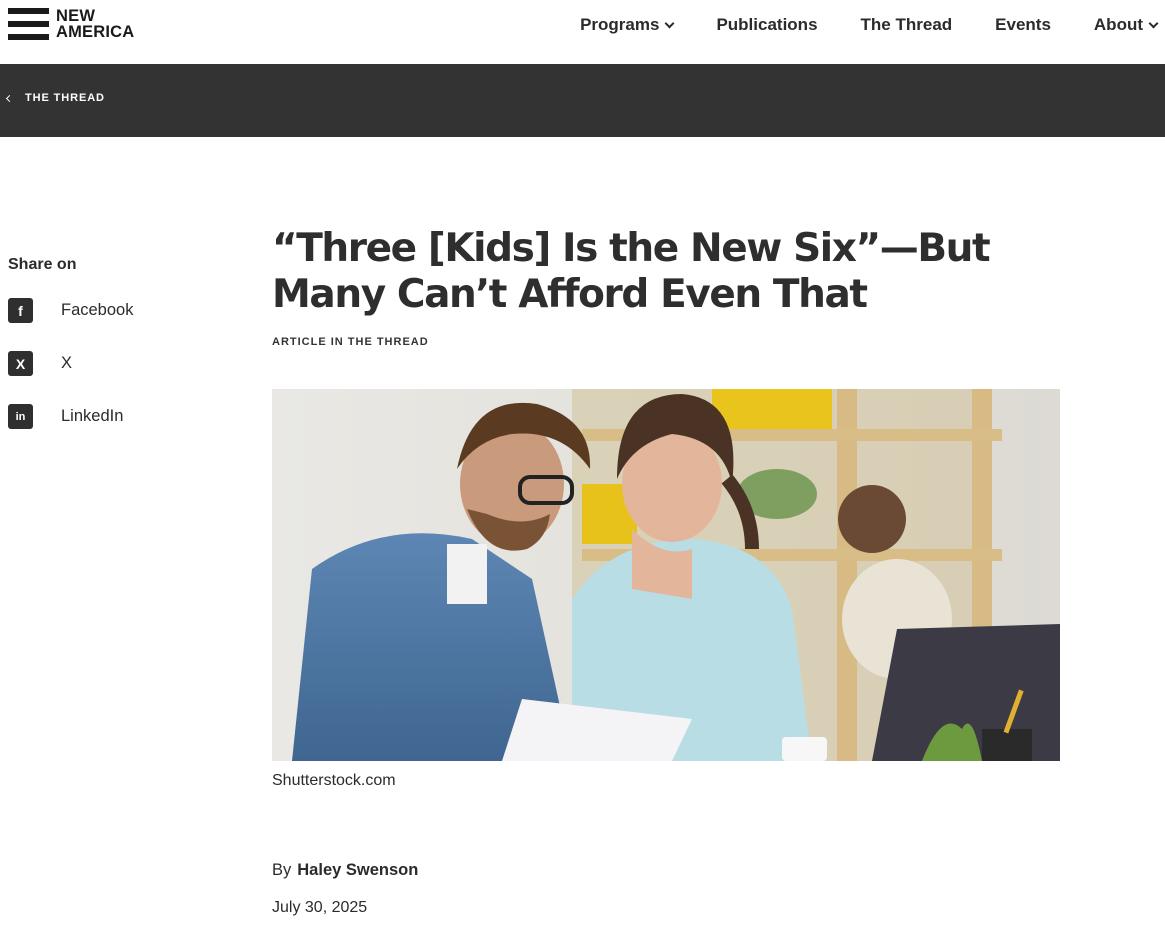 This screenshot has height=927, width=1165. I want to click on x-icon: X, so click(20, 363).